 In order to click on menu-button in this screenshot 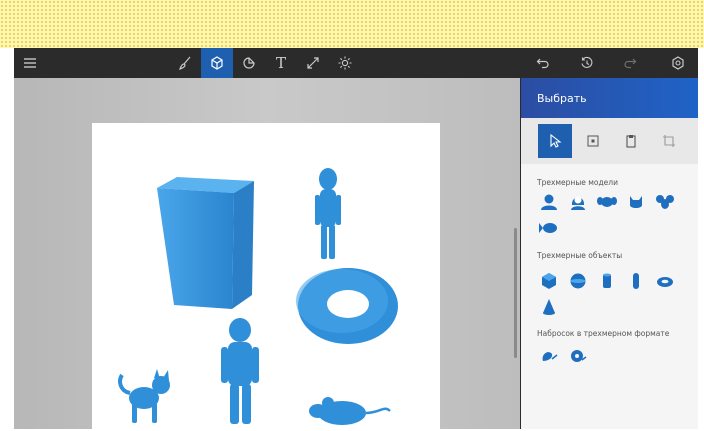, I will do `click(30, 63)`.